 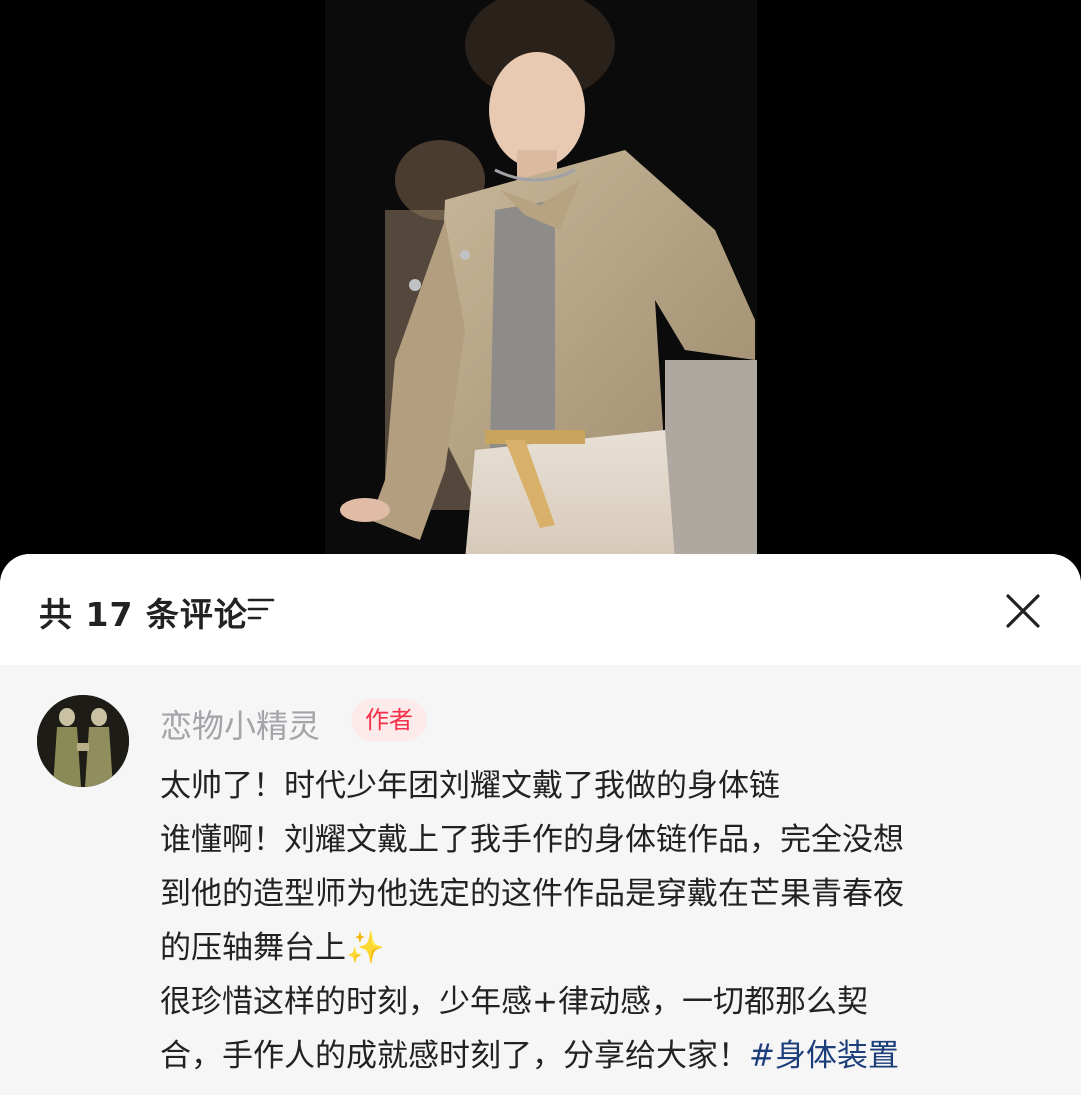 What do you see at coordinates (1023, 611) in the screenshot?
I see `close-icon` at bounding box center [1023, 611].